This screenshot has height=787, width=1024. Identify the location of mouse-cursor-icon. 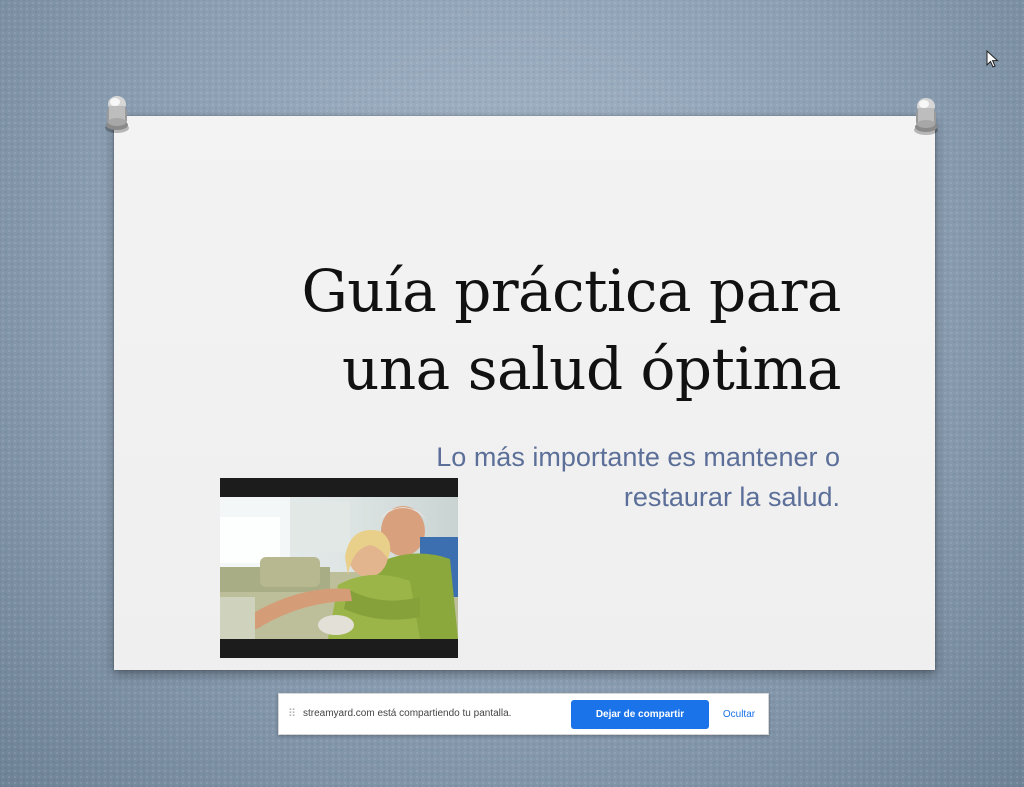
(992, 59).